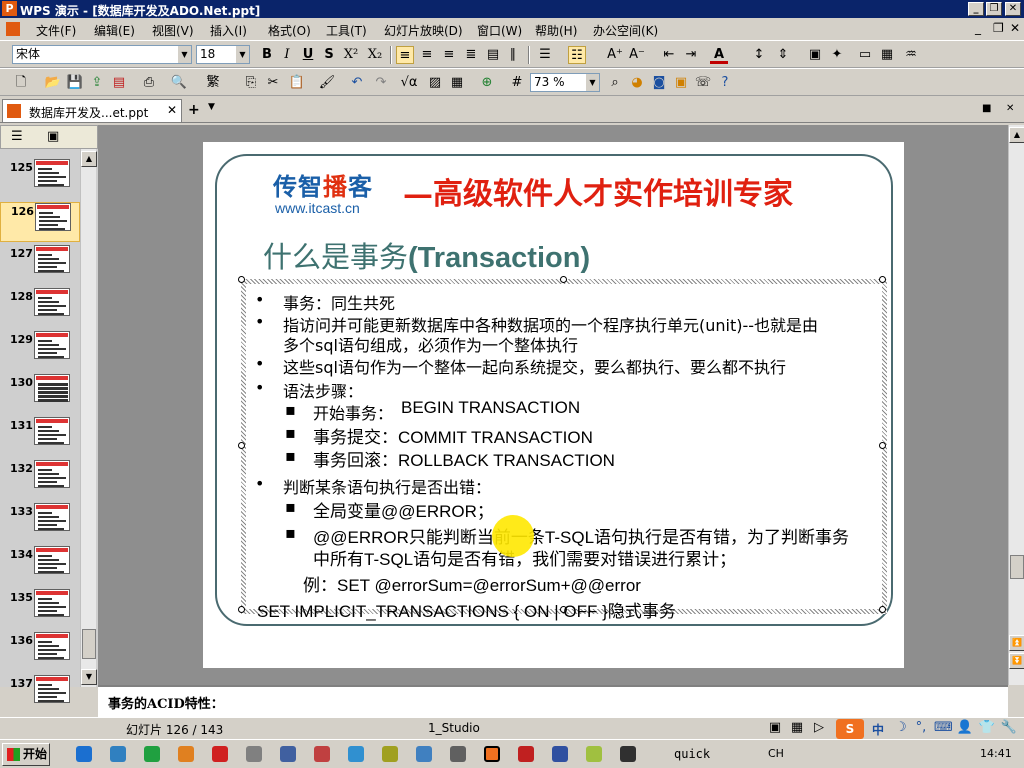  I want to click on shadow-icon: S, so click(329, 55).